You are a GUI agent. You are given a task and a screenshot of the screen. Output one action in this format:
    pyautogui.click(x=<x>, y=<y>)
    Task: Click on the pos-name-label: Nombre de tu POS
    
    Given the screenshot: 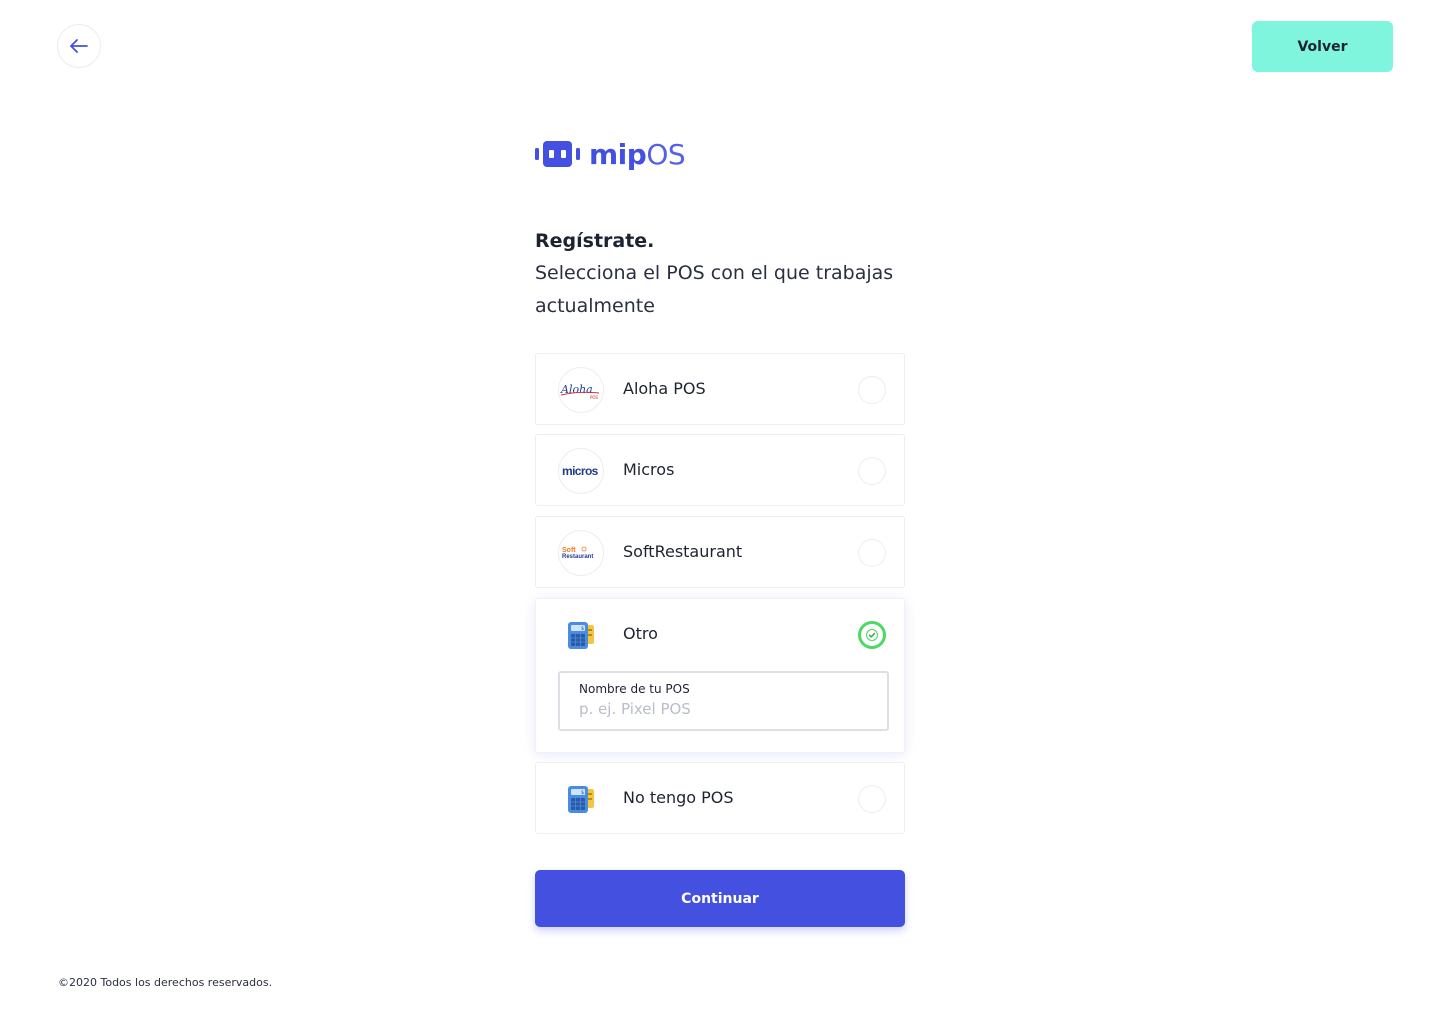 What is the action you would take?
    pyautogui.click(x=634, y=689)
    